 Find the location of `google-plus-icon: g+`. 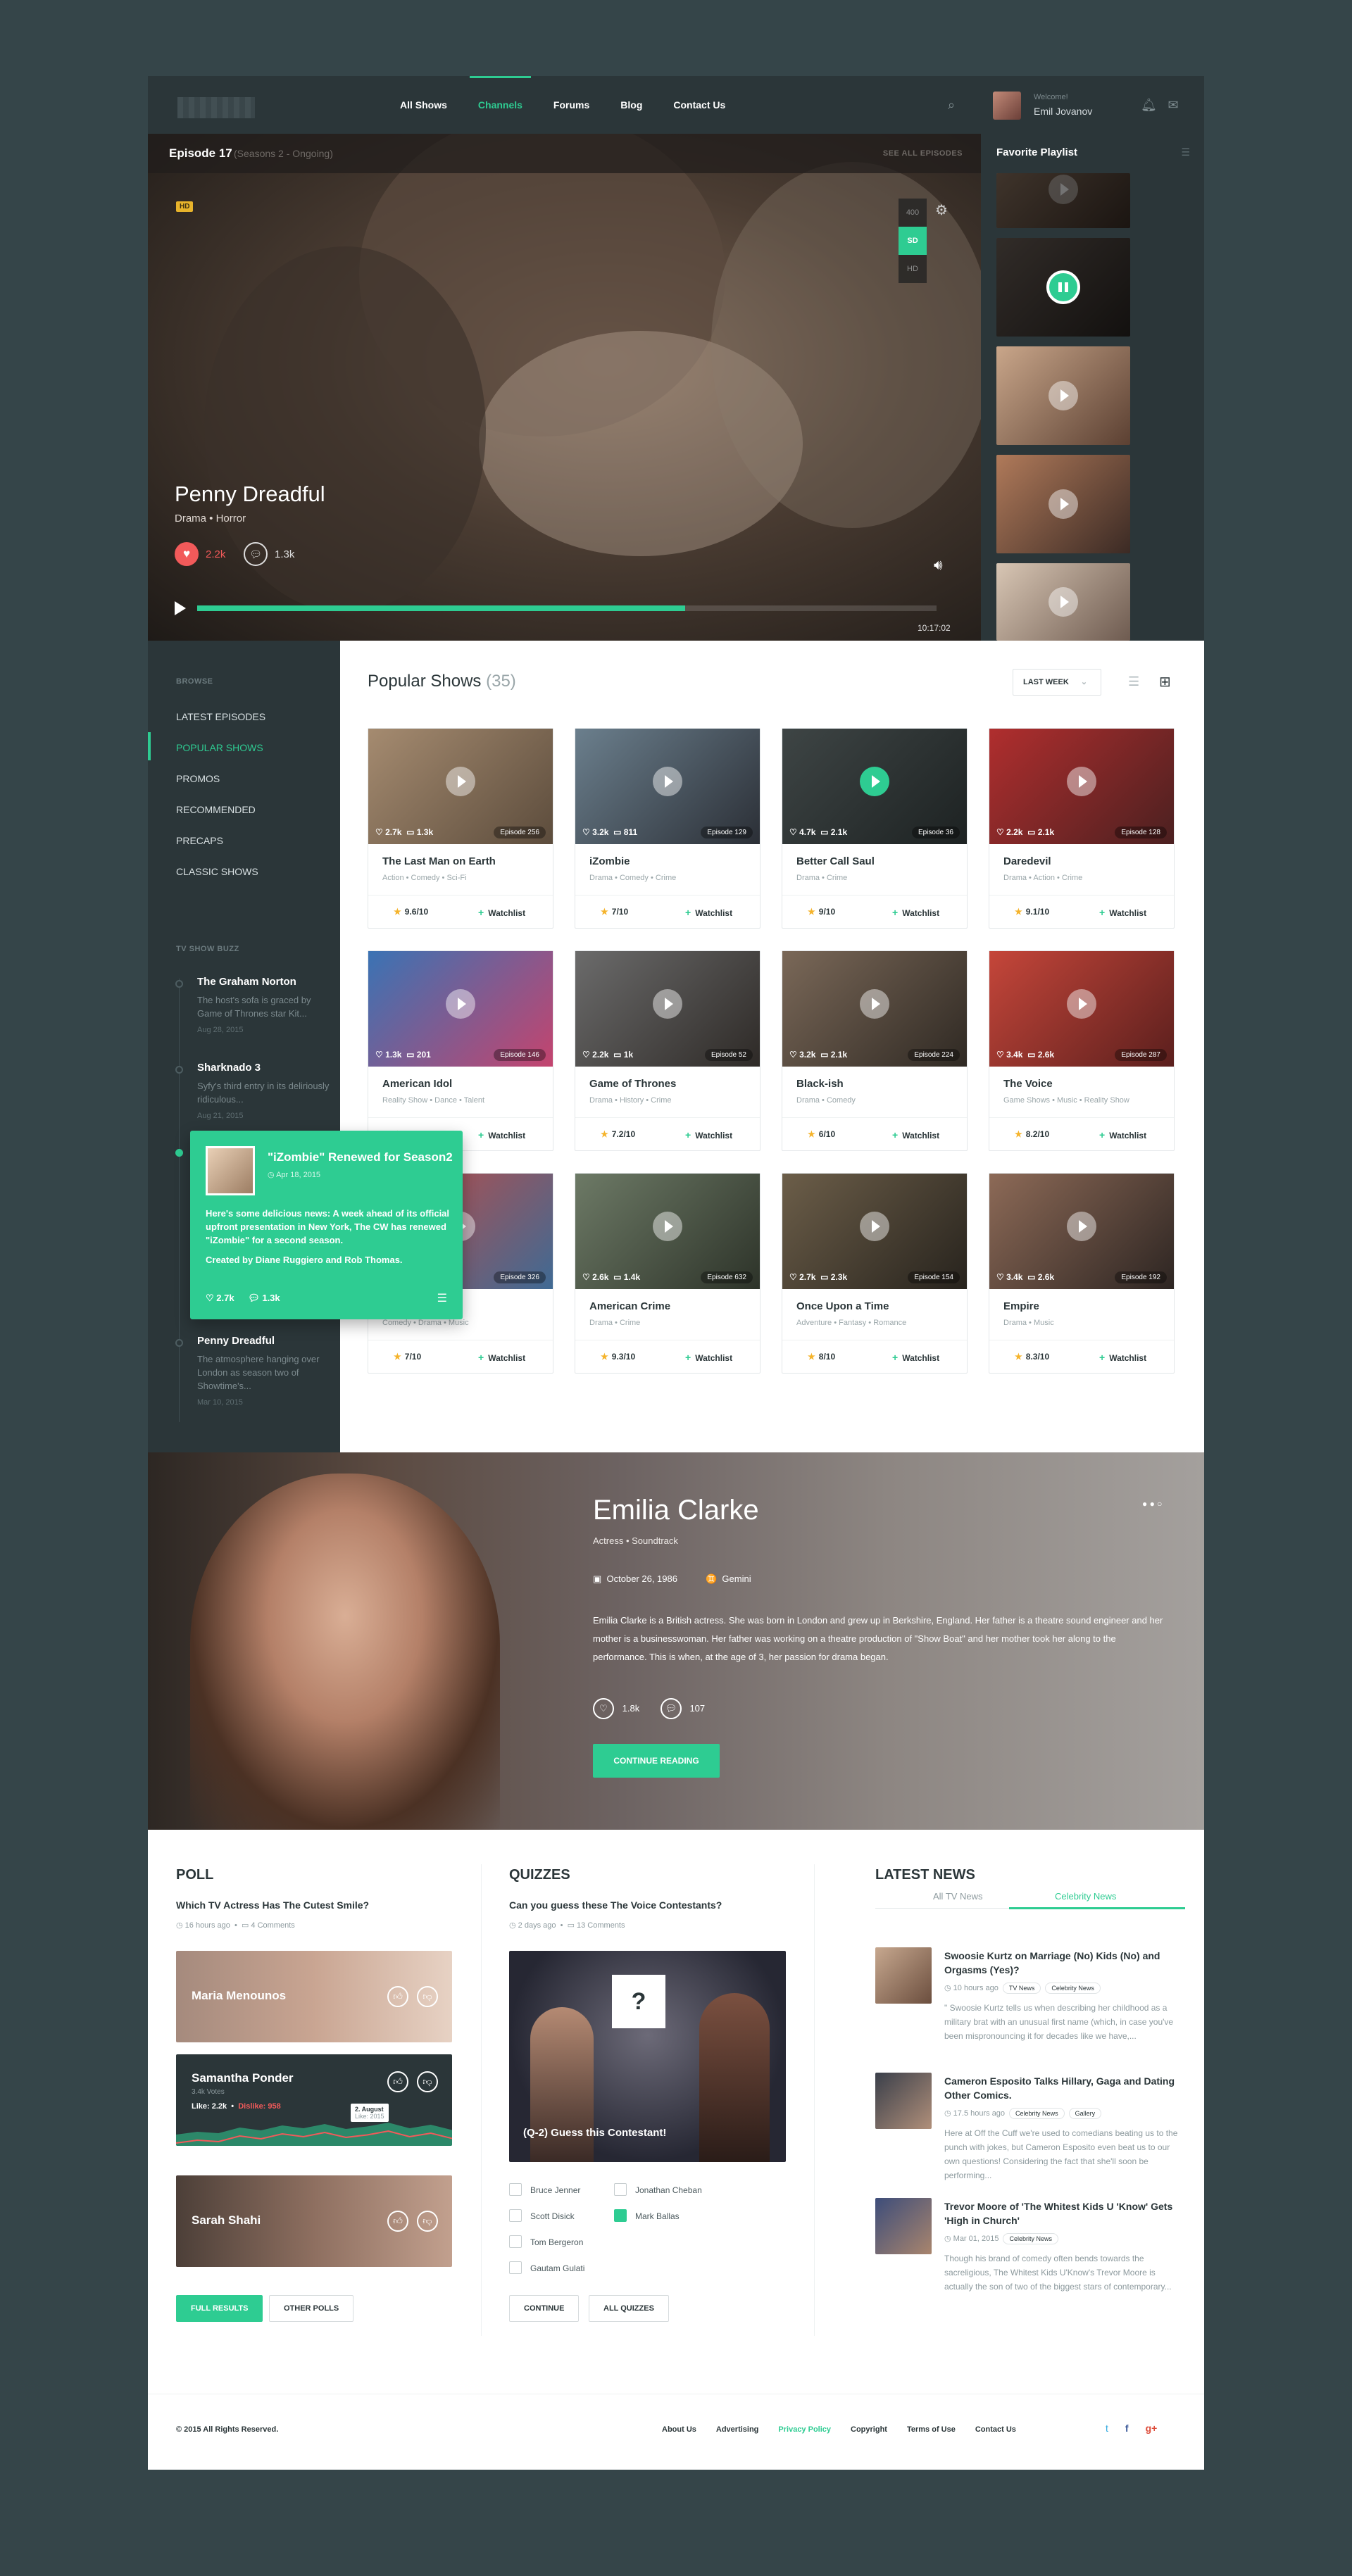

google-plus-icon: g+ is located at coordinates (1152, 2428).